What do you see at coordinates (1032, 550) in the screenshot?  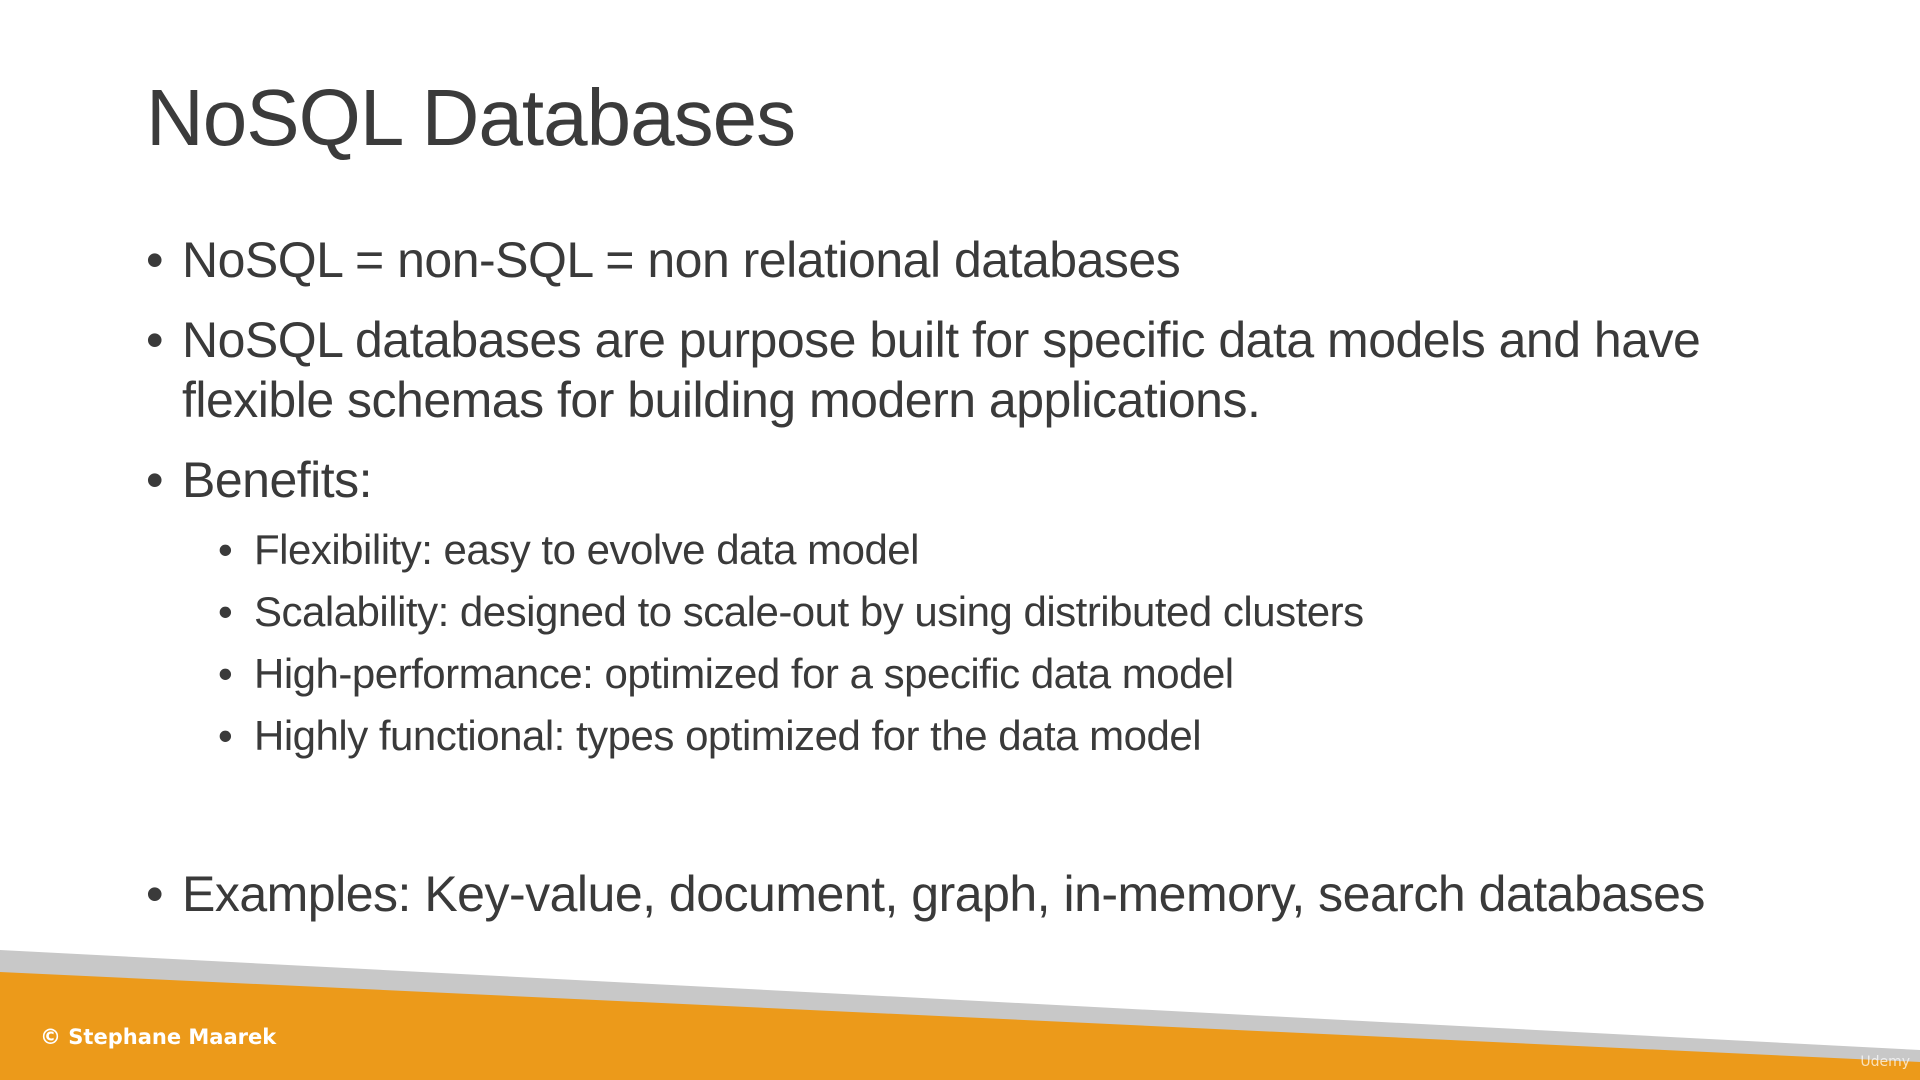 I see `benefit-item: Flexibility: easy to evolve data model` at bounding box center [1032, 550].